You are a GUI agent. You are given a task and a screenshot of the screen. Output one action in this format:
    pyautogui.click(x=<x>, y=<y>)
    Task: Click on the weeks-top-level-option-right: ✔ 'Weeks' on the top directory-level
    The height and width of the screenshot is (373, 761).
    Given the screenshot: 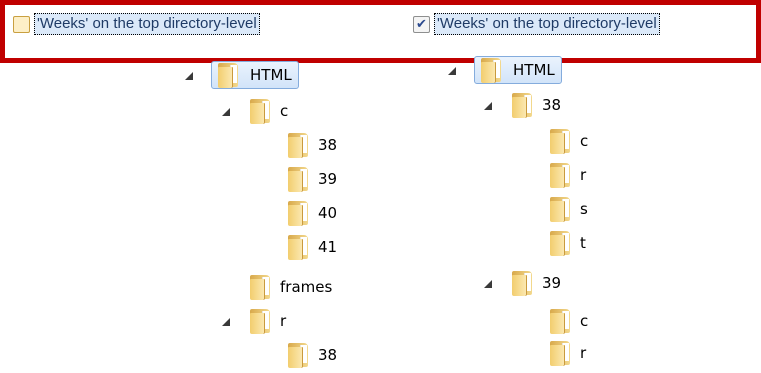 What is the action you would take?
    pyautogui.click(x=536, y=24)
    